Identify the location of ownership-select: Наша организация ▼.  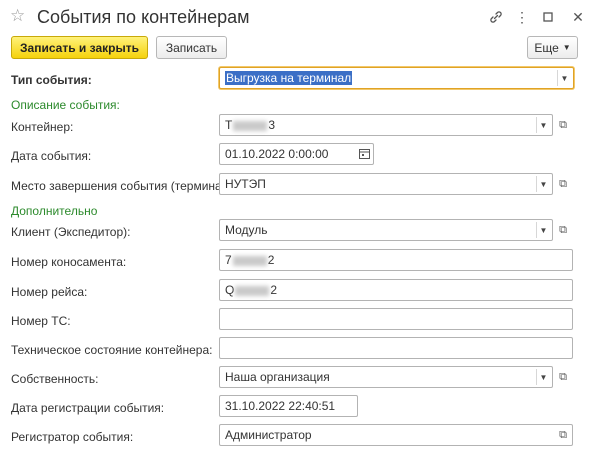
(386, 377).